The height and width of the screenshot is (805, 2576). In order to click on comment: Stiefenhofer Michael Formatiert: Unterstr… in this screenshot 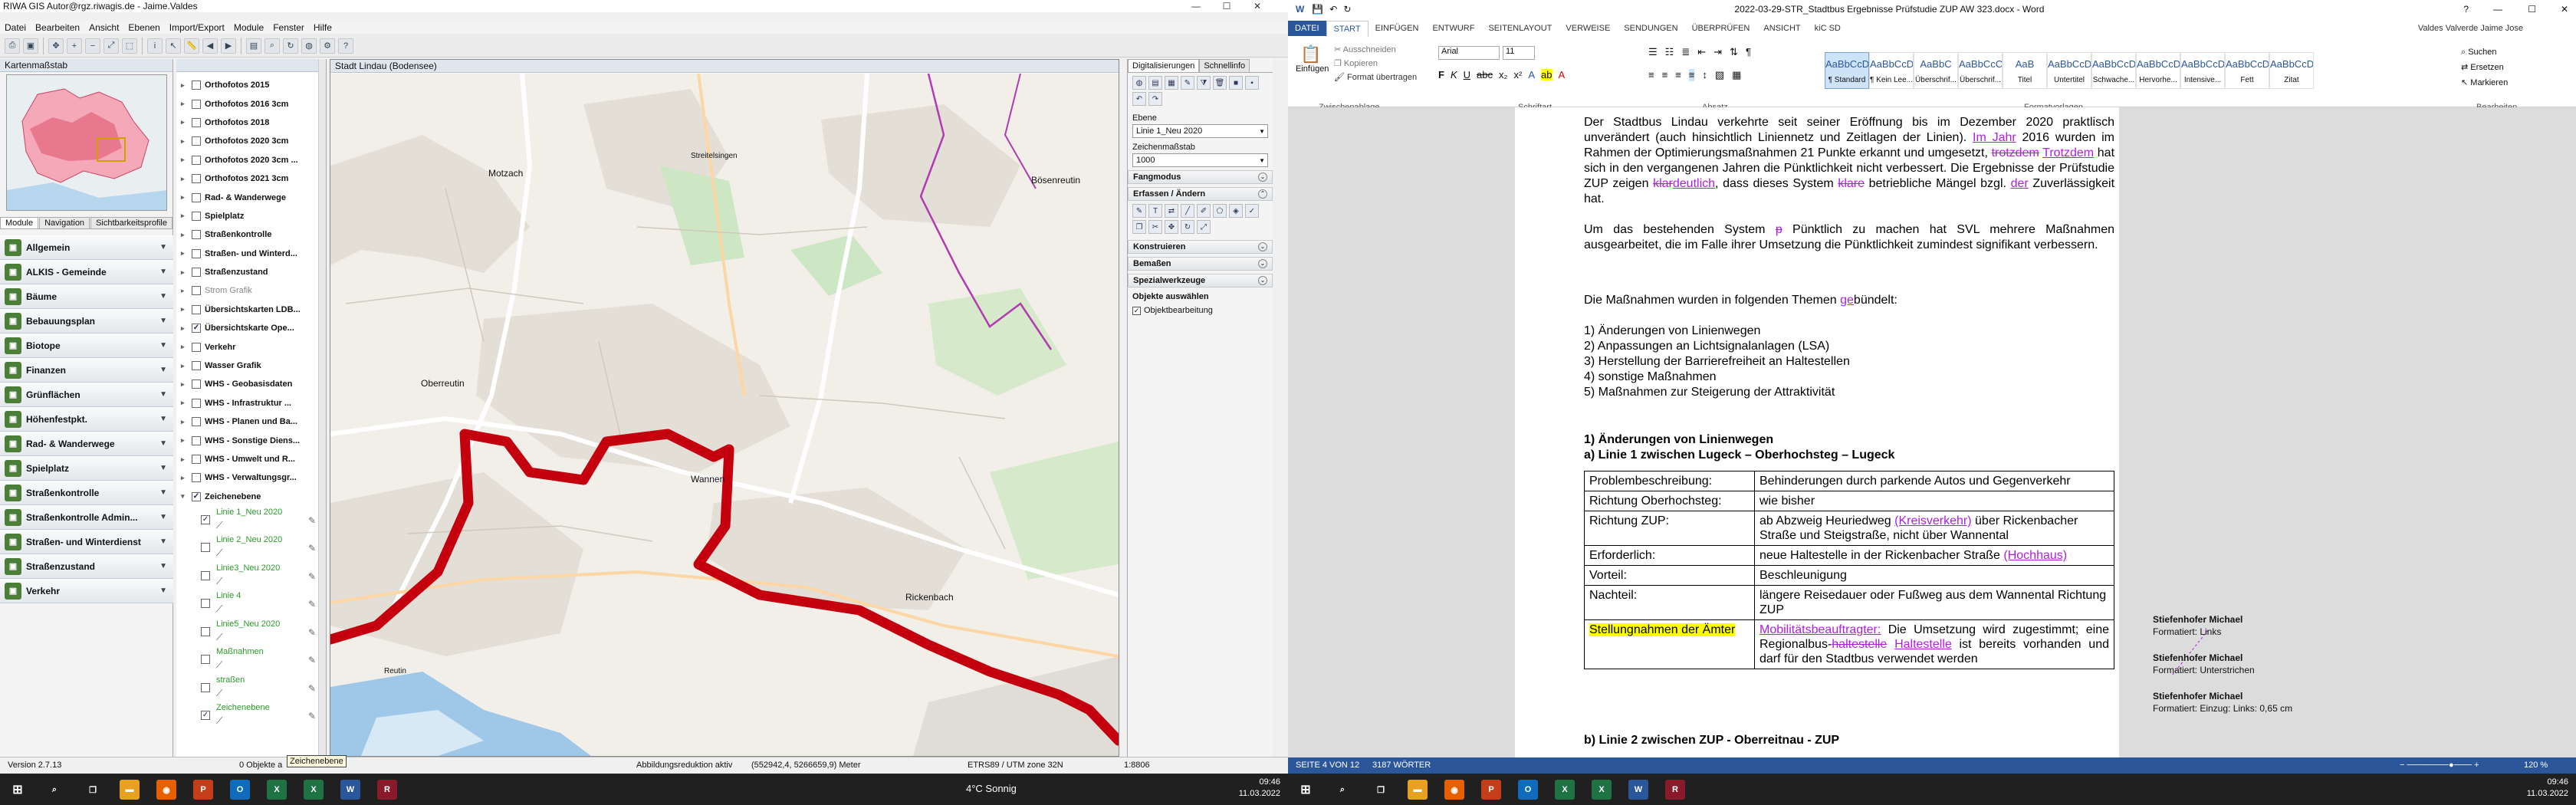, I will do `click(2268, 664)`.